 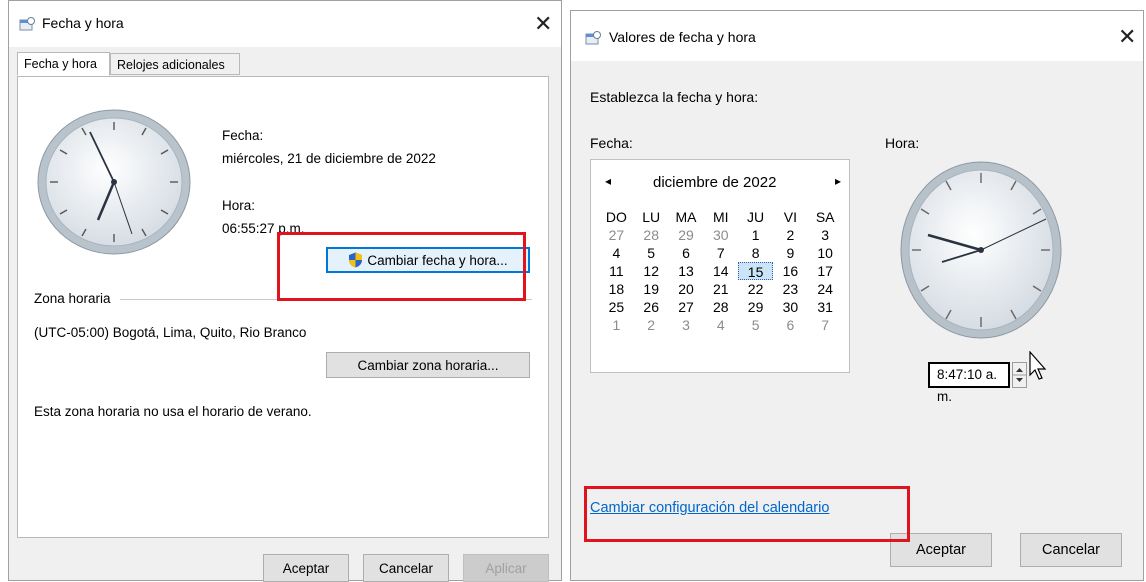 What do you see at coordinates (755, 271) in the screenshot?
I see `calendar-day: 15` at bounding box center [755, 271].